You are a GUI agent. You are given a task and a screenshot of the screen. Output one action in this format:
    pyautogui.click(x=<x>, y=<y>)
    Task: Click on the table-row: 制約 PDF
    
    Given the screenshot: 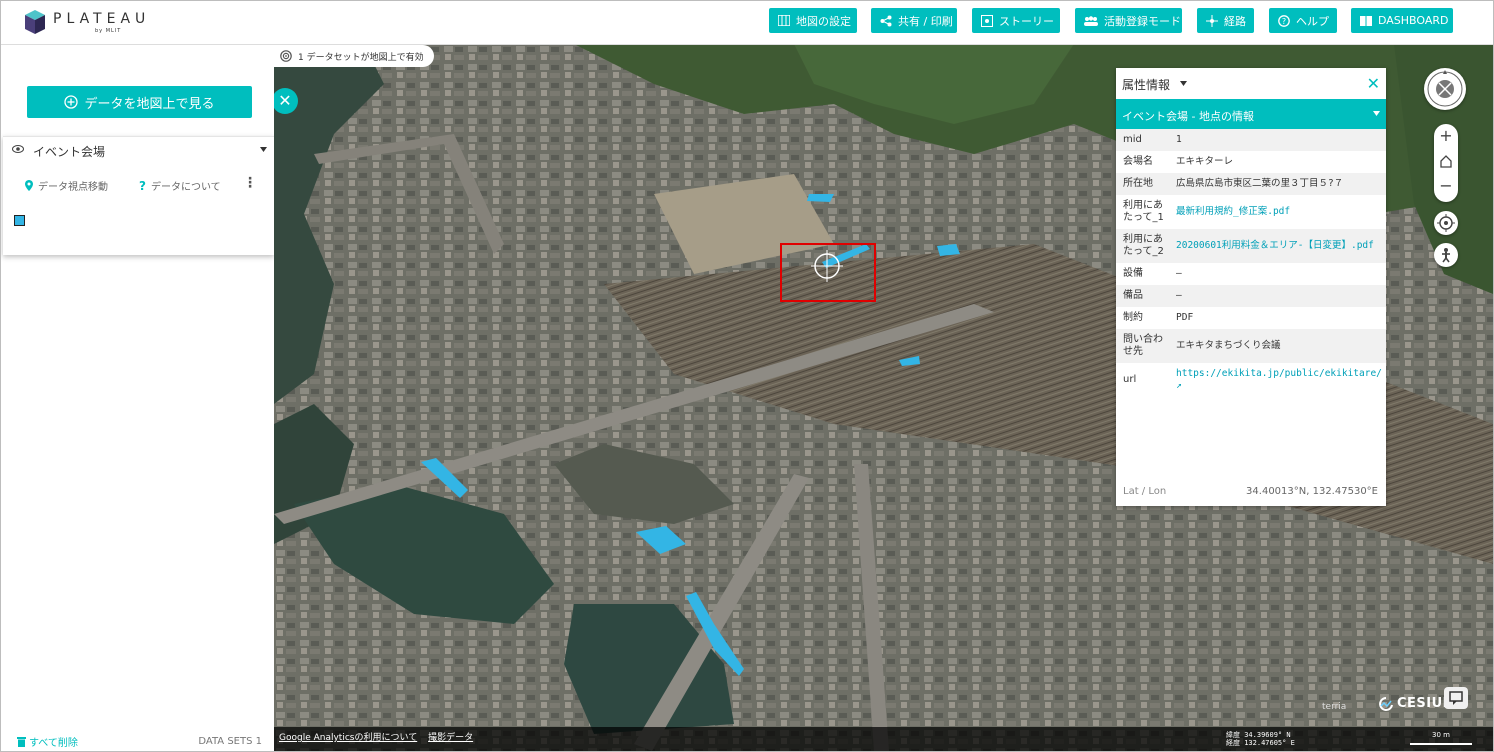 What is the action you would take?
    pyautogui.click(x=1251, y=318)
    